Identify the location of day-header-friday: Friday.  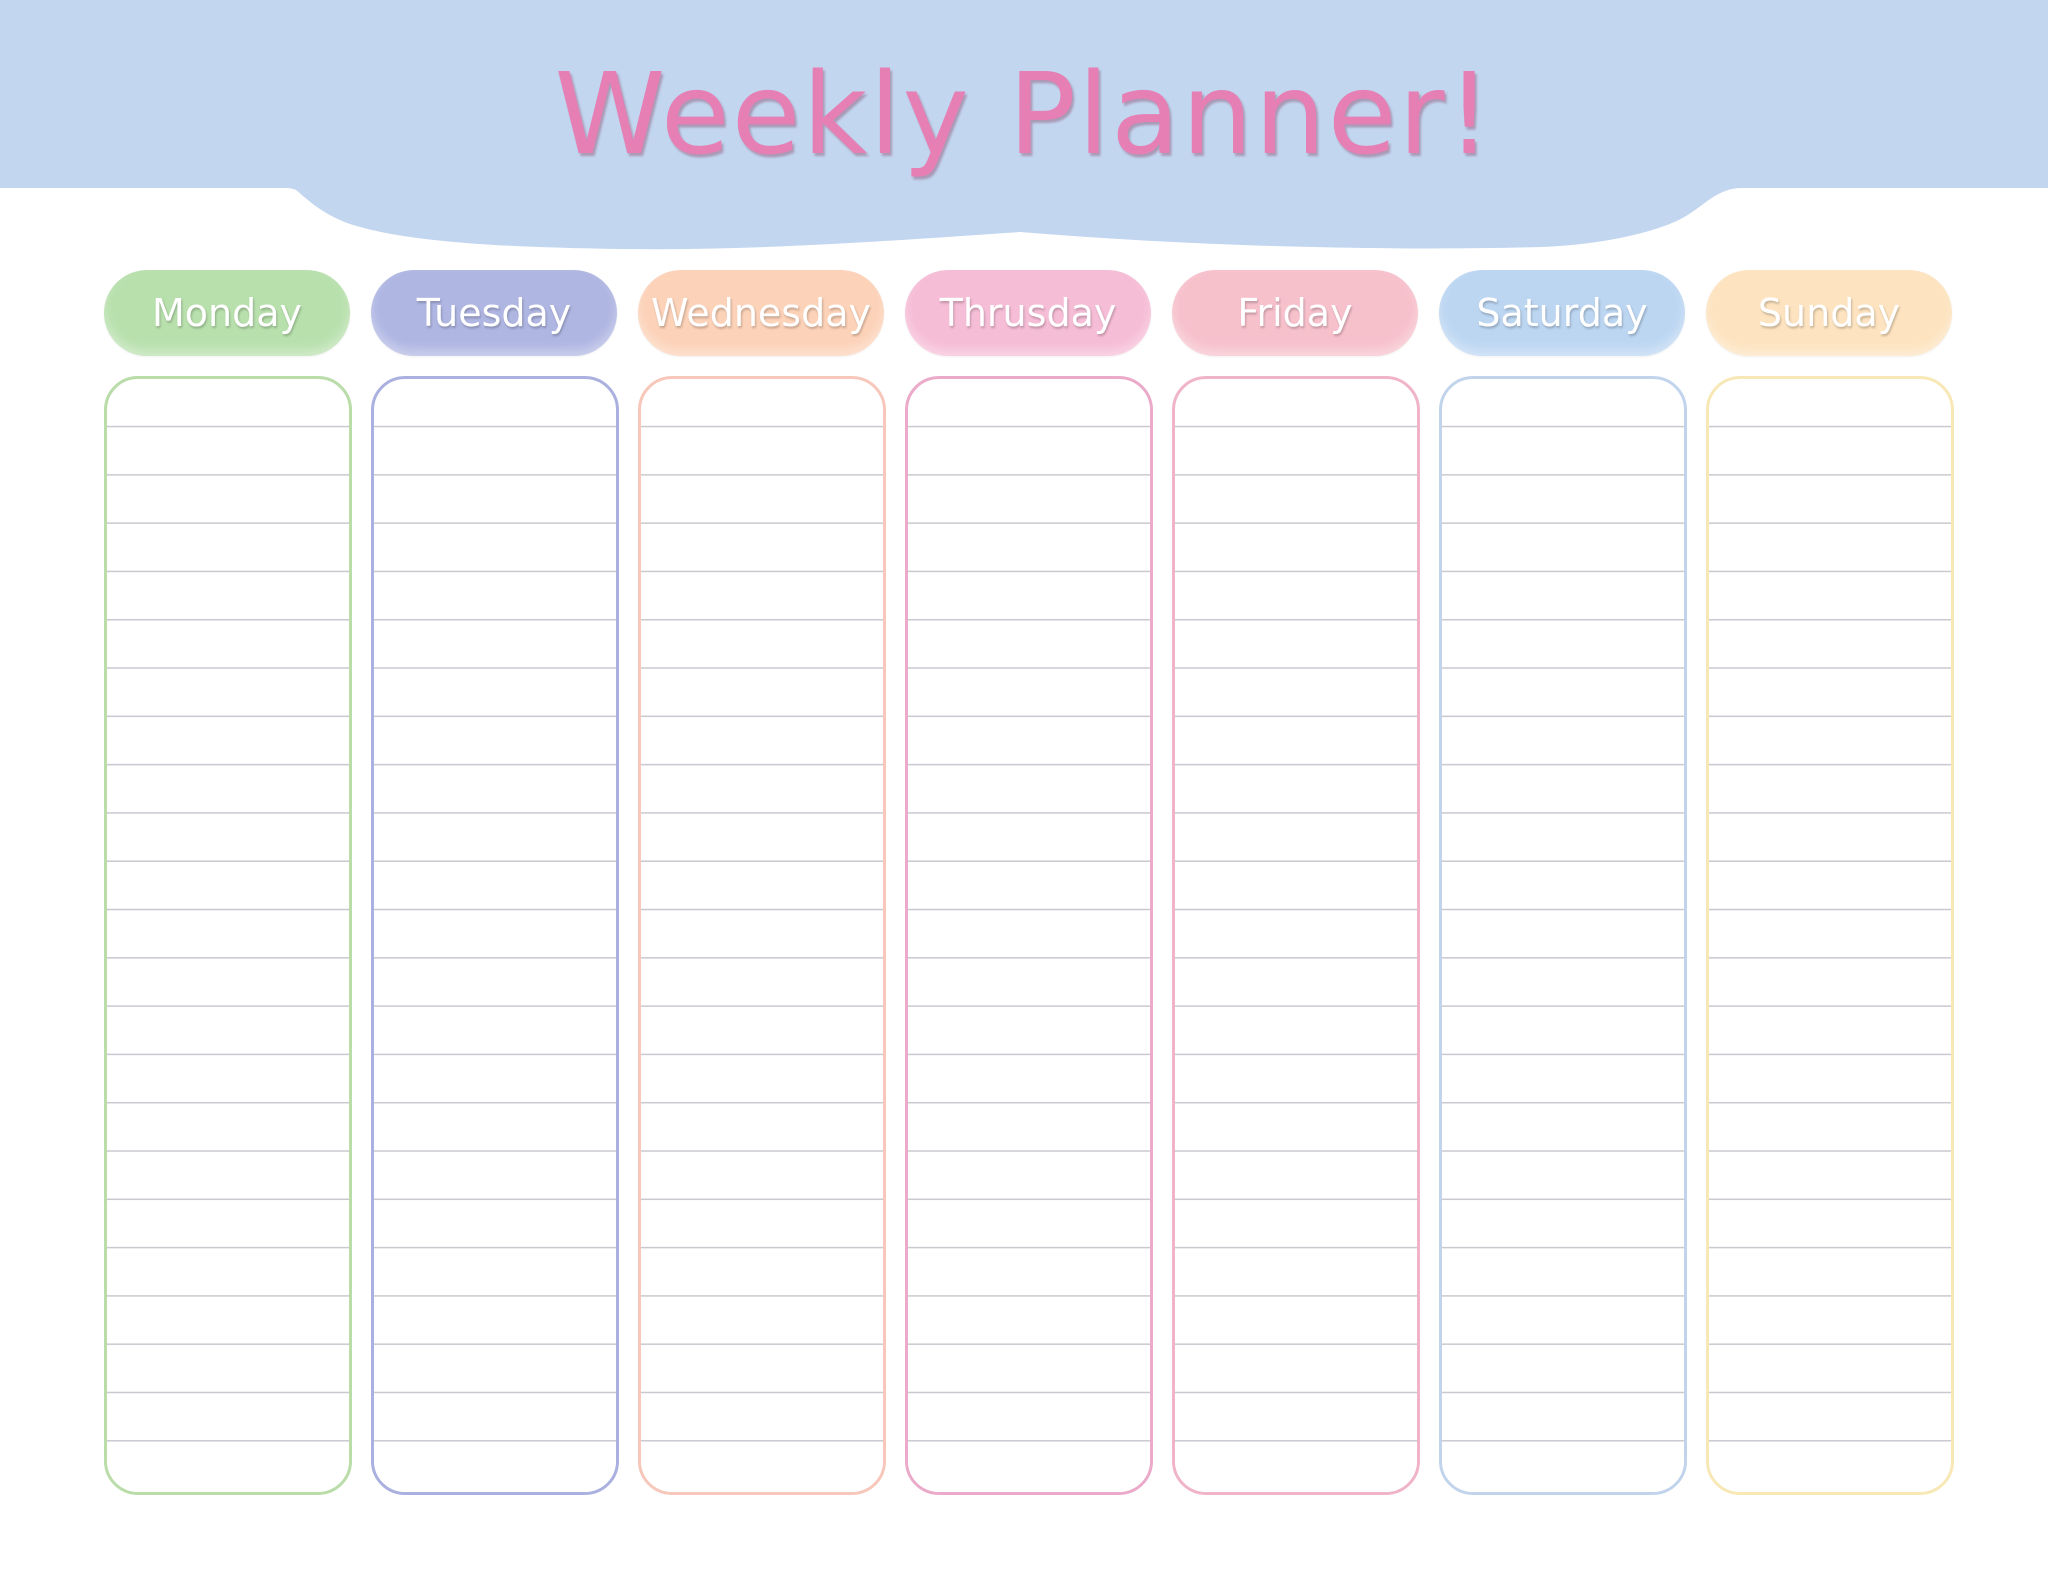
(1295, 313).